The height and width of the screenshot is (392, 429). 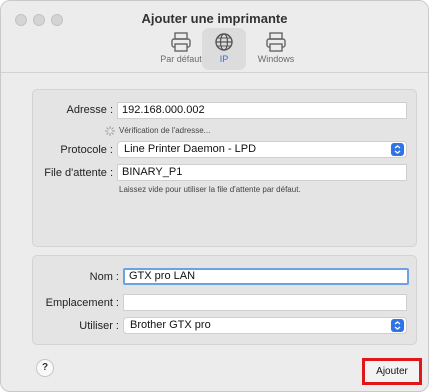 I want to click on protocol-label: Protocole :, so click(x=86, y=150).